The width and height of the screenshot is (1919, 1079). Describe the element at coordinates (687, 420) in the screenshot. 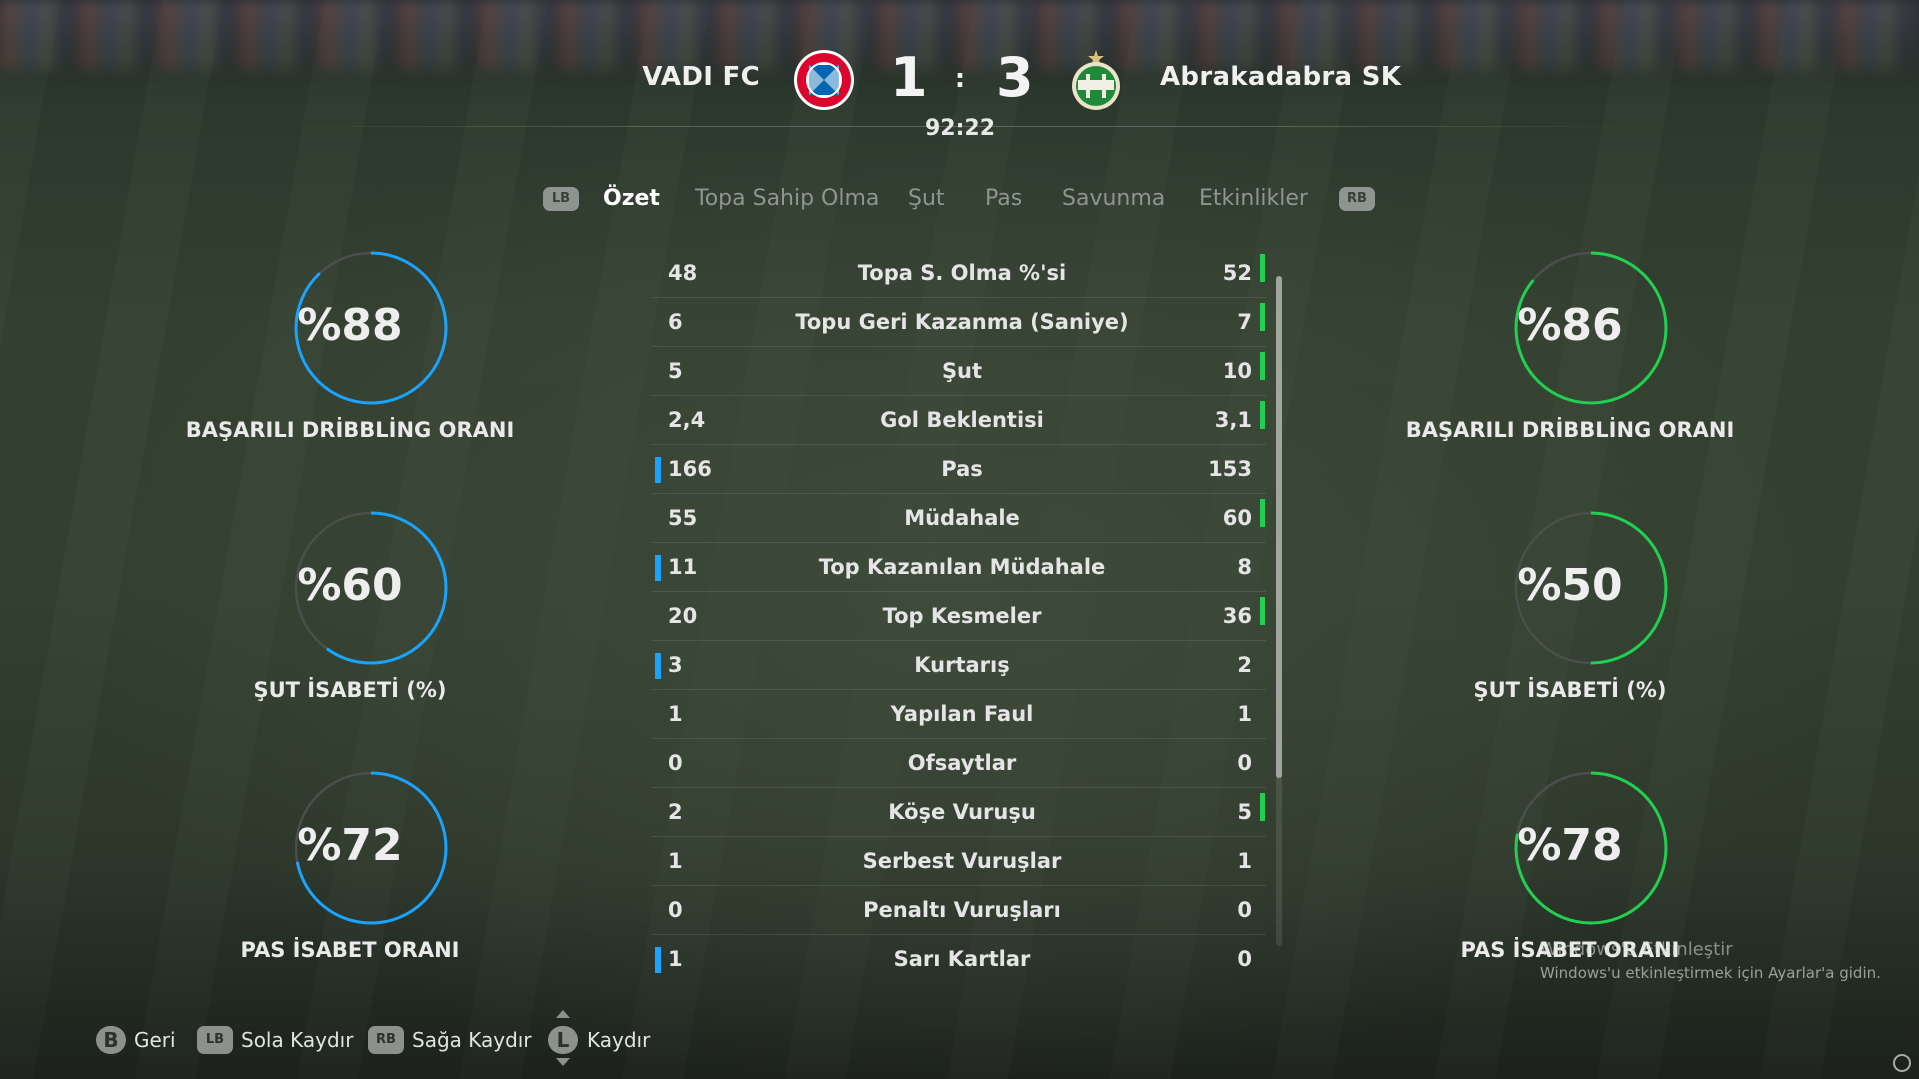

I see `stat-home-value: 2,4` at that location.